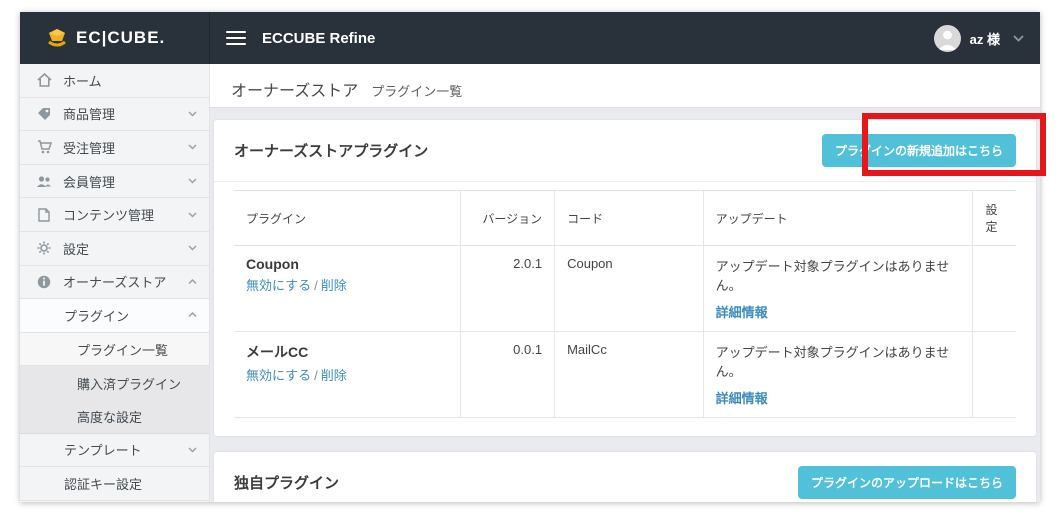 The image size is (1060, 518). What do you see at coordinates (97, 316) in the screenshot?
I see `sidebar-item-label: プラグイン` at bounding box center [97, 316].